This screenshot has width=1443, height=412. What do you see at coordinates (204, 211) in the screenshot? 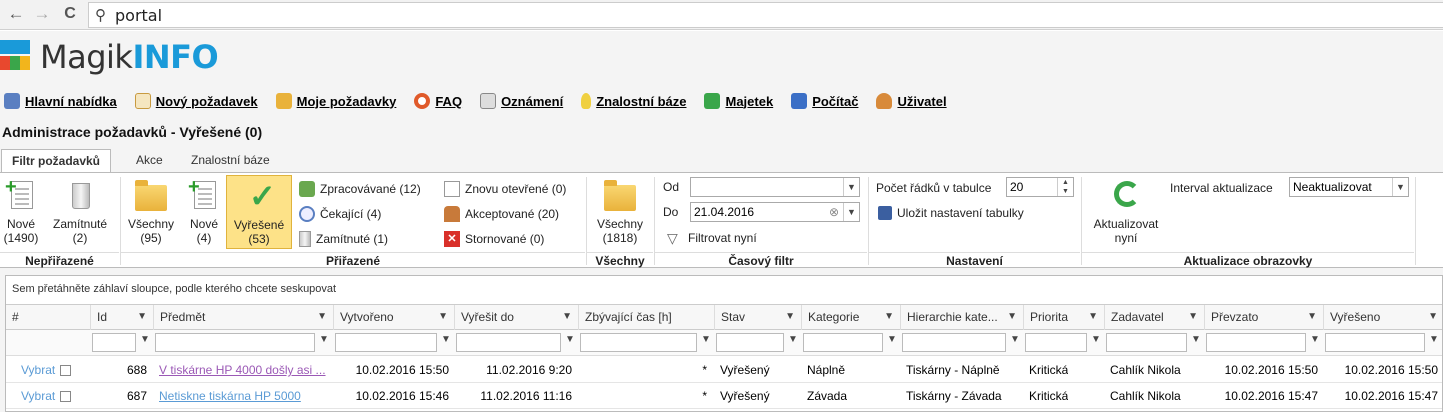
I see `assigned-new-button: + Nové (4)` at bounding box center [204, 211].